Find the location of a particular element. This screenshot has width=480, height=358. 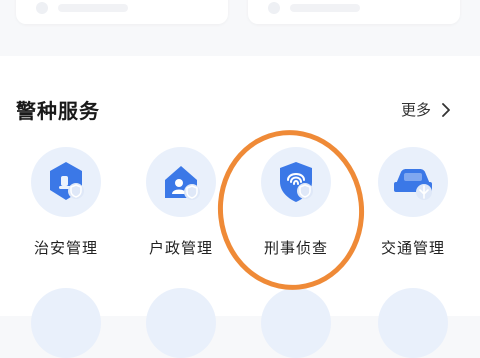

service-label: 户政管理 is located at coordinates (180, 248).